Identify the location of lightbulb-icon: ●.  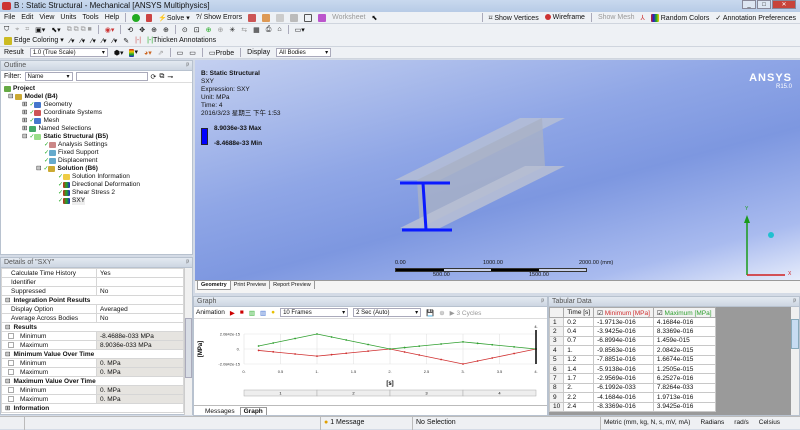
(273, 312).